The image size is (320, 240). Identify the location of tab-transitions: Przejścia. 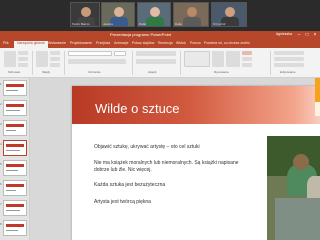
(103, 43).